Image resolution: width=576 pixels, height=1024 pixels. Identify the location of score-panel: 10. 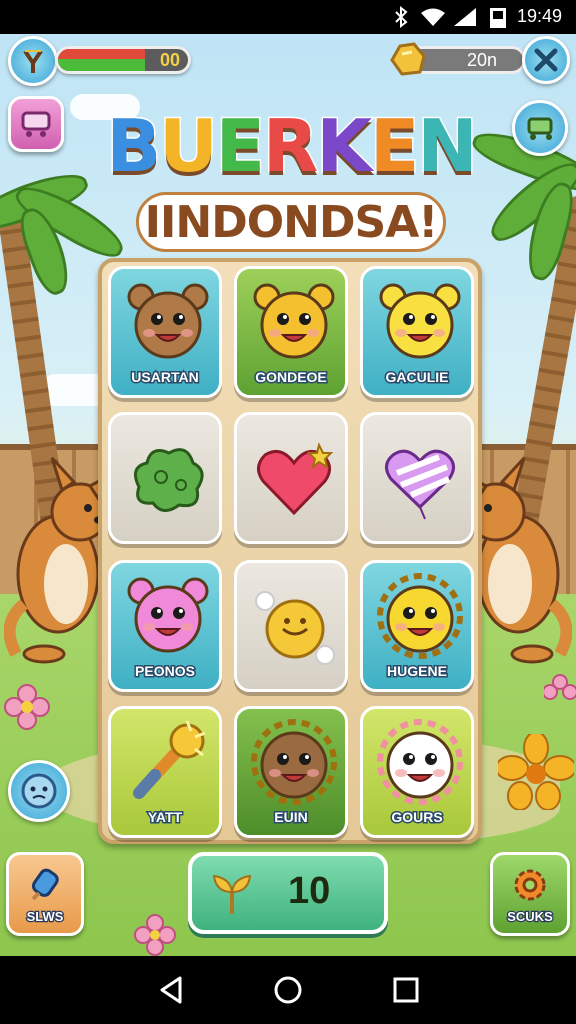
(288, 893).